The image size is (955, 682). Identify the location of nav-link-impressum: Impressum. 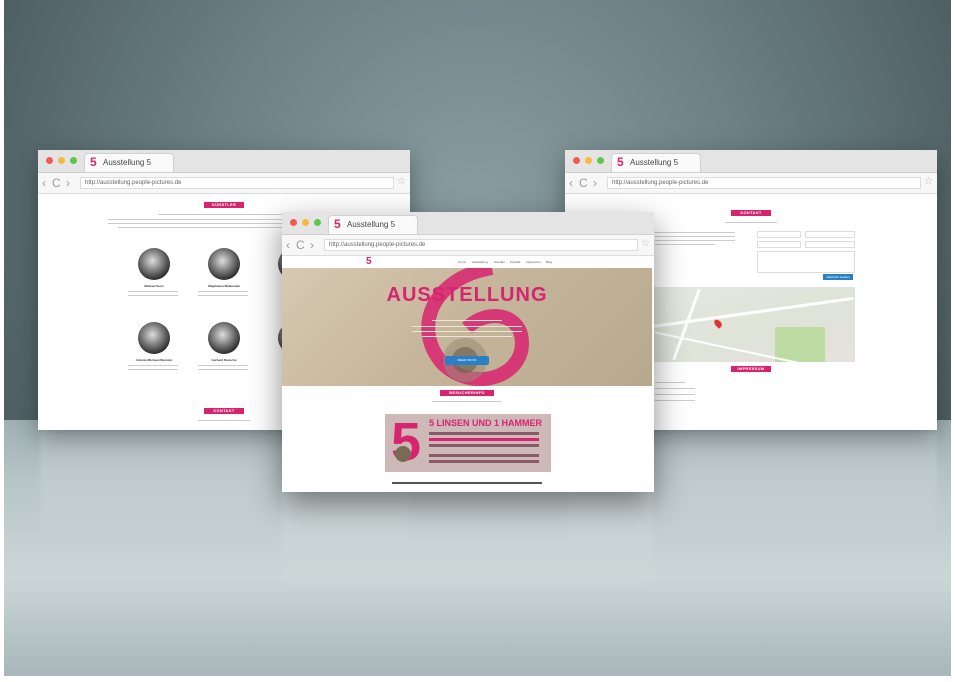
(533, 262).